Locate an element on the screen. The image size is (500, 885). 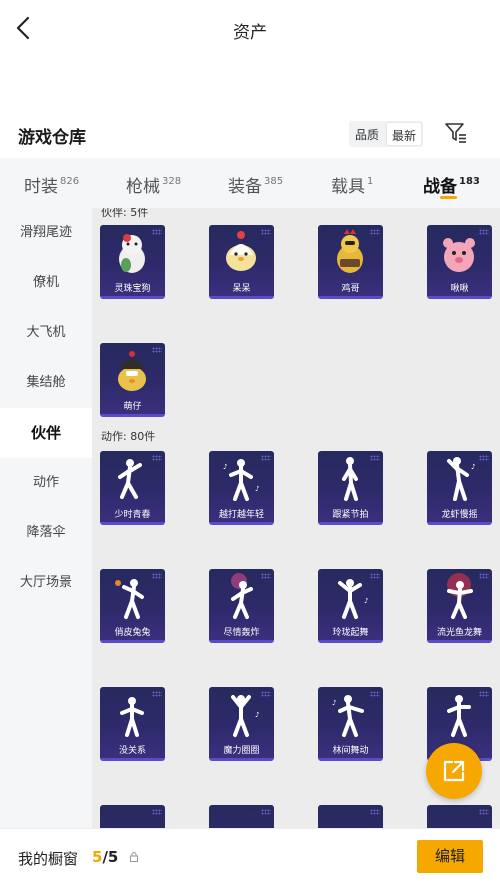
tab-vehicles: 载具 1 is located at coordinates (352, 184).